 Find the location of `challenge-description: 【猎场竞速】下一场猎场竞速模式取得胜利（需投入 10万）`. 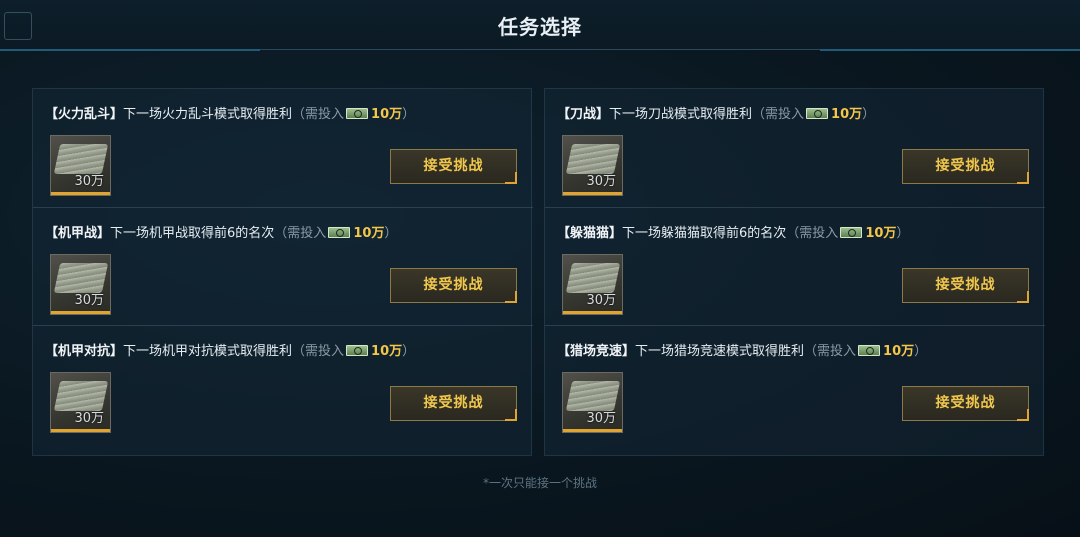

challenge-description: 【猎场竞速】下一场猎场竞速模式取得胜利（需投入 10万） is located at coordinates (742, 352).